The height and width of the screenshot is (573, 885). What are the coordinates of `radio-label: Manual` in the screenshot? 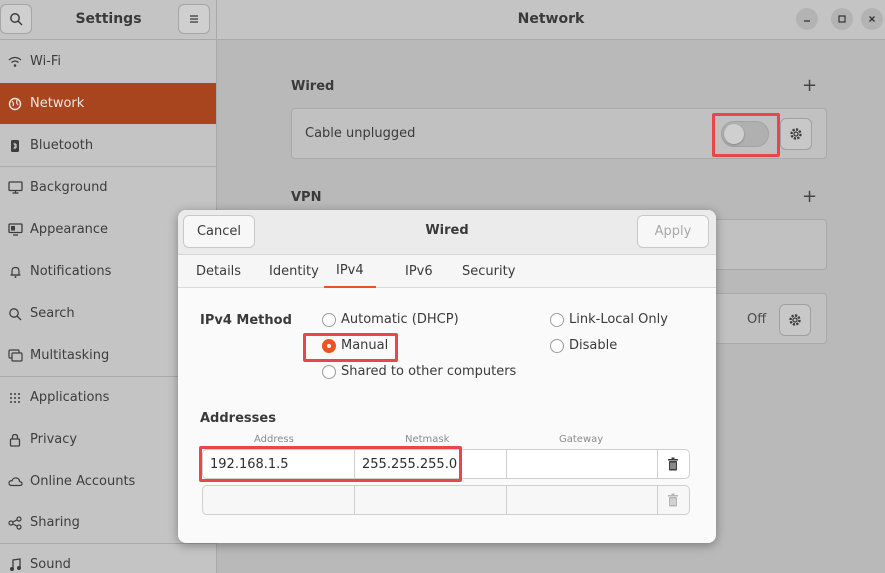 It's located at (365, 345).